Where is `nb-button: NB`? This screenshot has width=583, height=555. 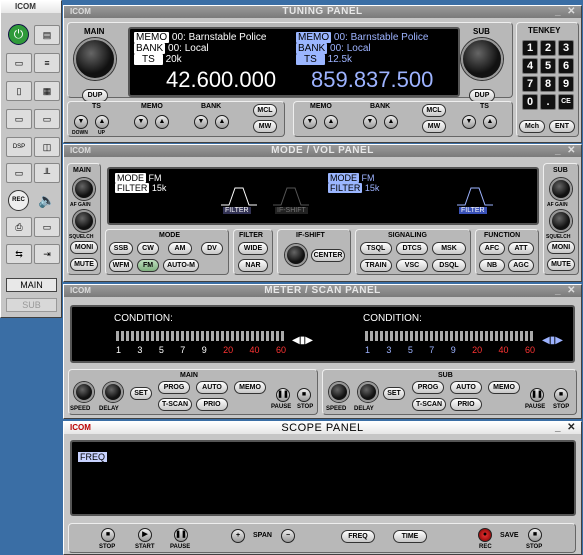 nb-button: NB is located at coordinates (492, 265).